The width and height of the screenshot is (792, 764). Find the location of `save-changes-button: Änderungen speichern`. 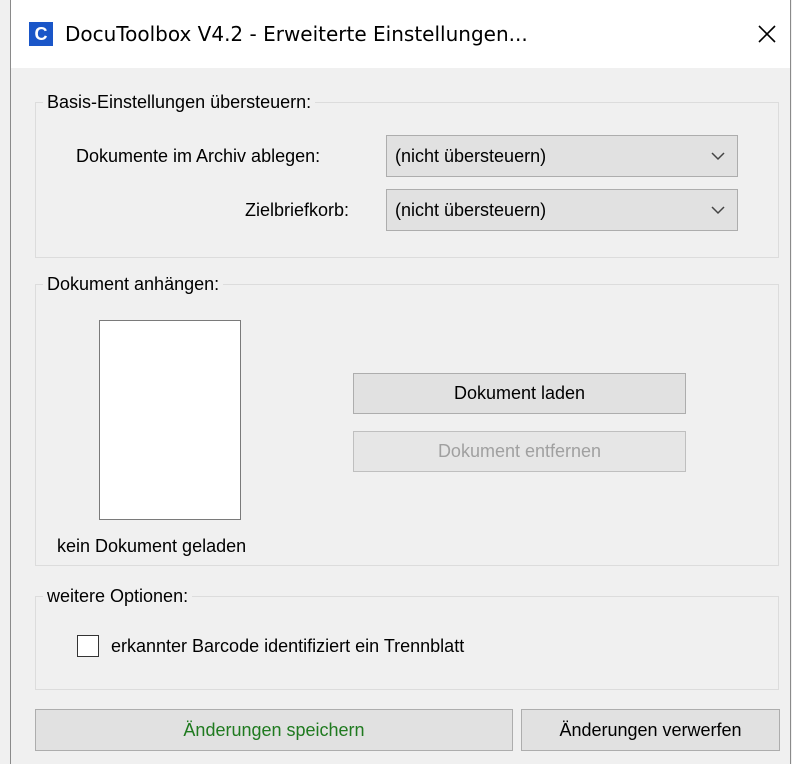

save-changes-button: Änderungen speichern is located at coordinates (274, 730).